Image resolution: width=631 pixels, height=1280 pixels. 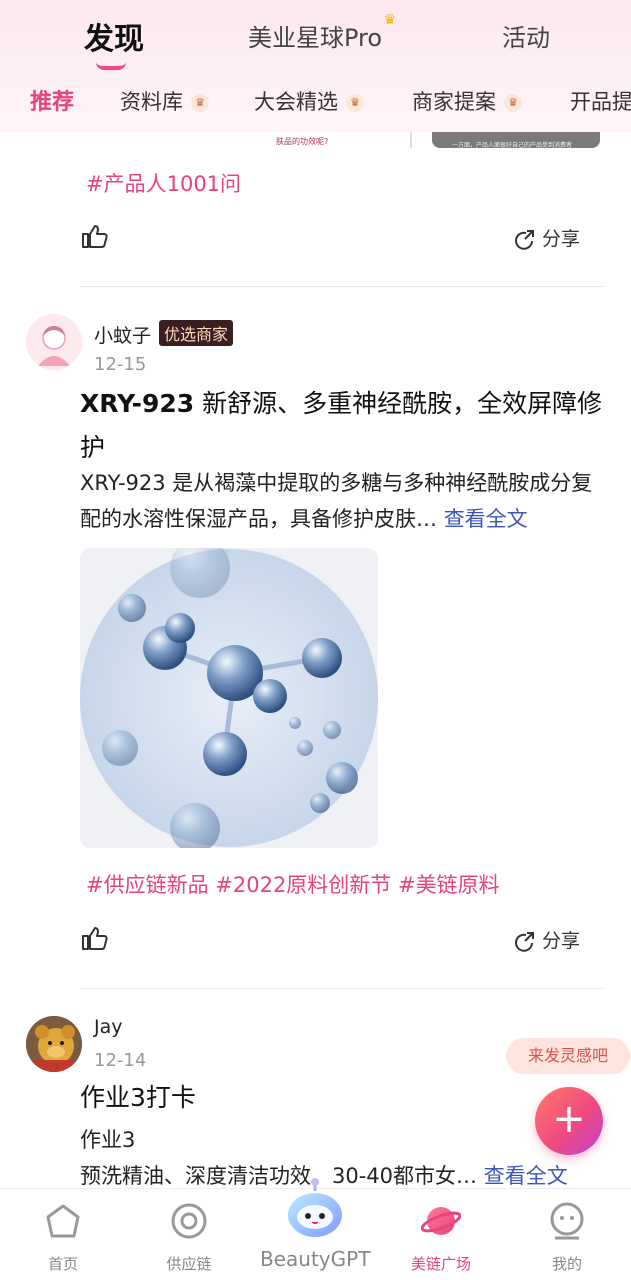 I want to click on bear-avatar-icon, so click(x=54, y=1044).